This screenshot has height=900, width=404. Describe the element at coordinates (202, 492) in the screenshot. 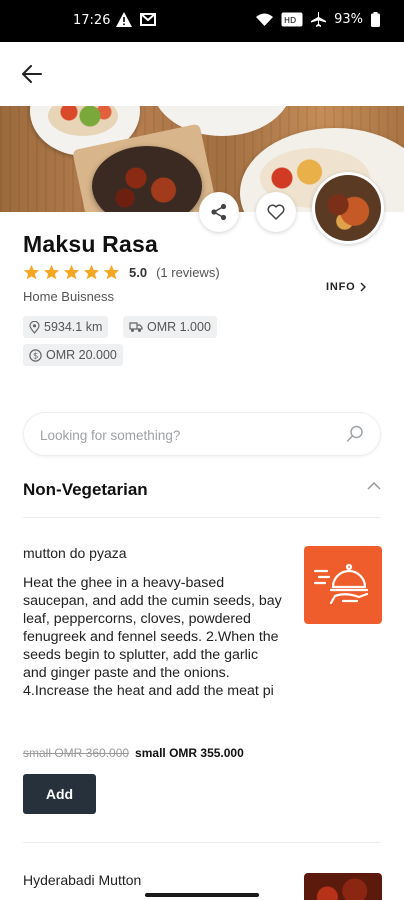

I see `category-header: Non-Vegetarian` at that location.